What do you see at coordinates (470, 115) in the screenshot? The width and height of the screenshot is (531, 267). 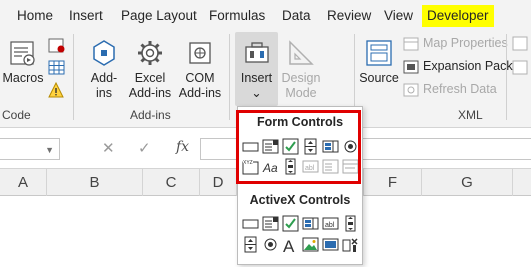 I see `xml-group-label: XML` at bounding box center [470, 115].